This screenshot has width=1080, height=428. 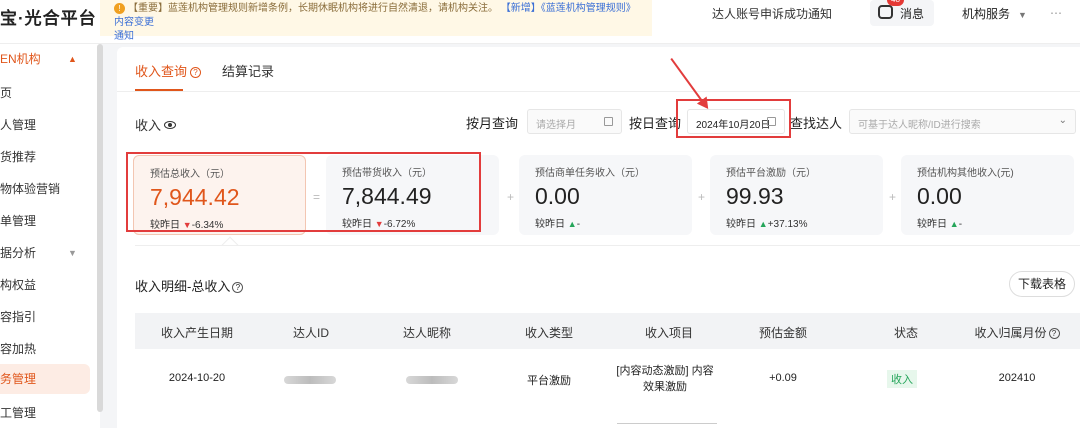 I want to click on column-header: 收入归属月份?, so click(x=1017, y=332).